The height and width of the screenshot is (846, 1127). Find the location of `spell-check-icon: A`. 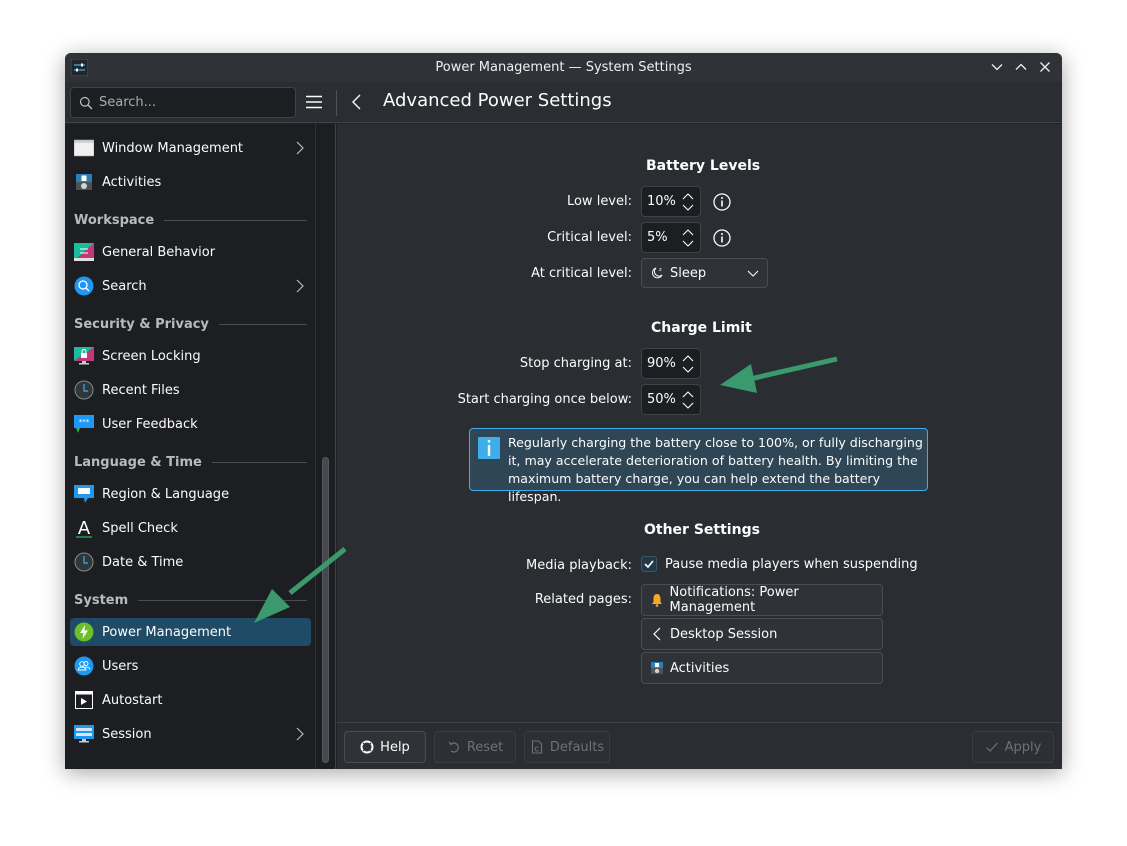

spell-check-icon: A is located at coordinates (84, 528).